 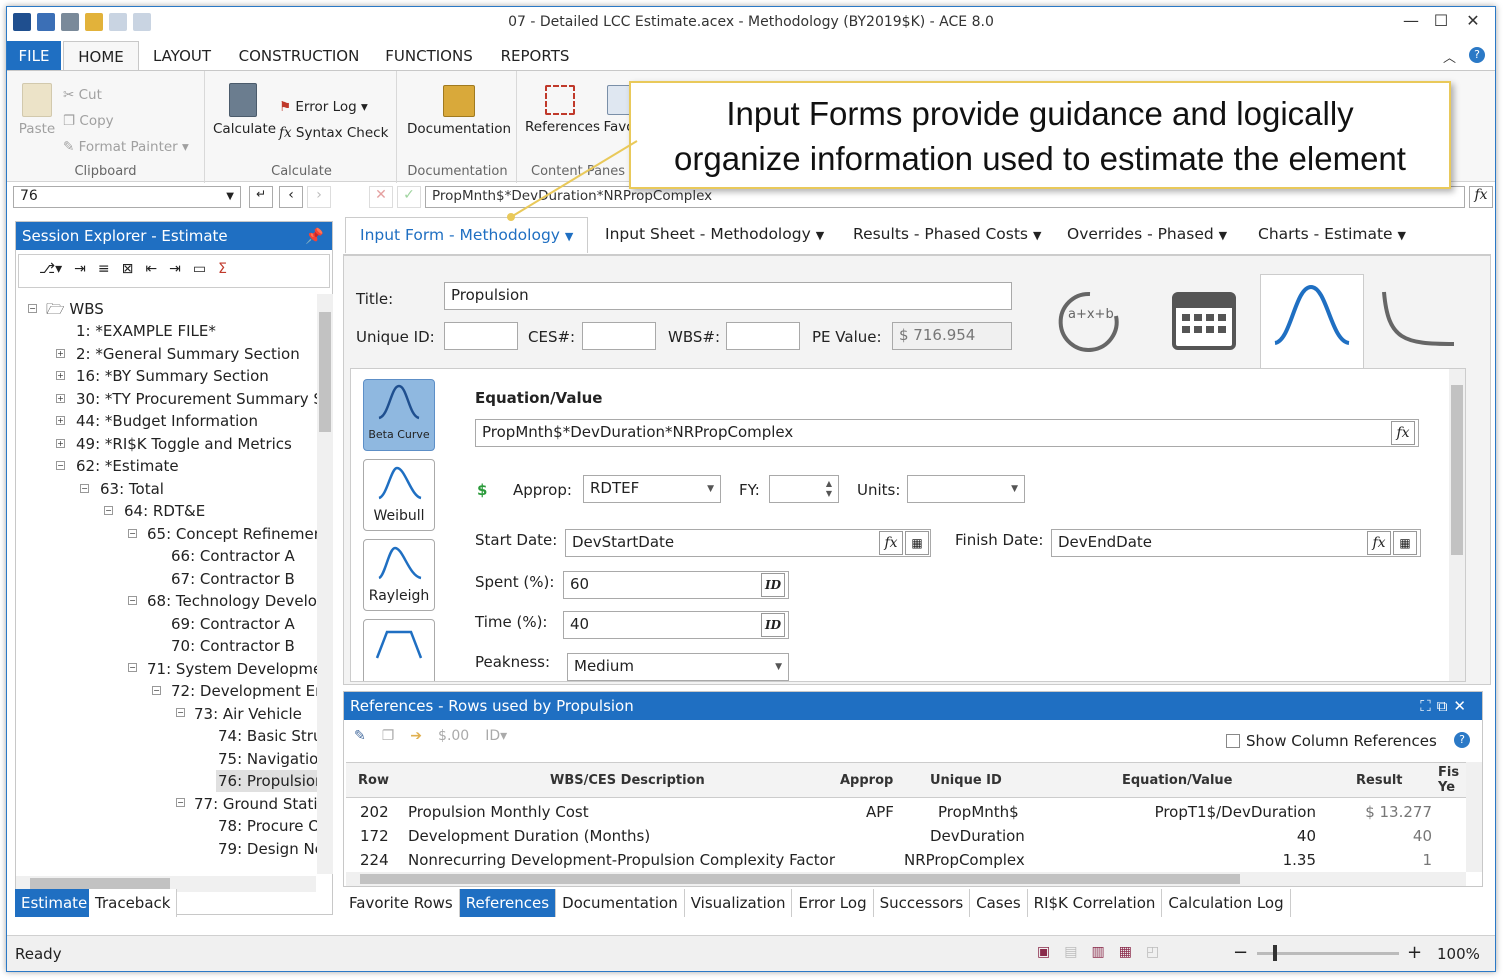 What do you see at coordinates (164, 511) in the screenshot?
I see `tree-node: 64: RDT&E` at bounding box center [164, 511].